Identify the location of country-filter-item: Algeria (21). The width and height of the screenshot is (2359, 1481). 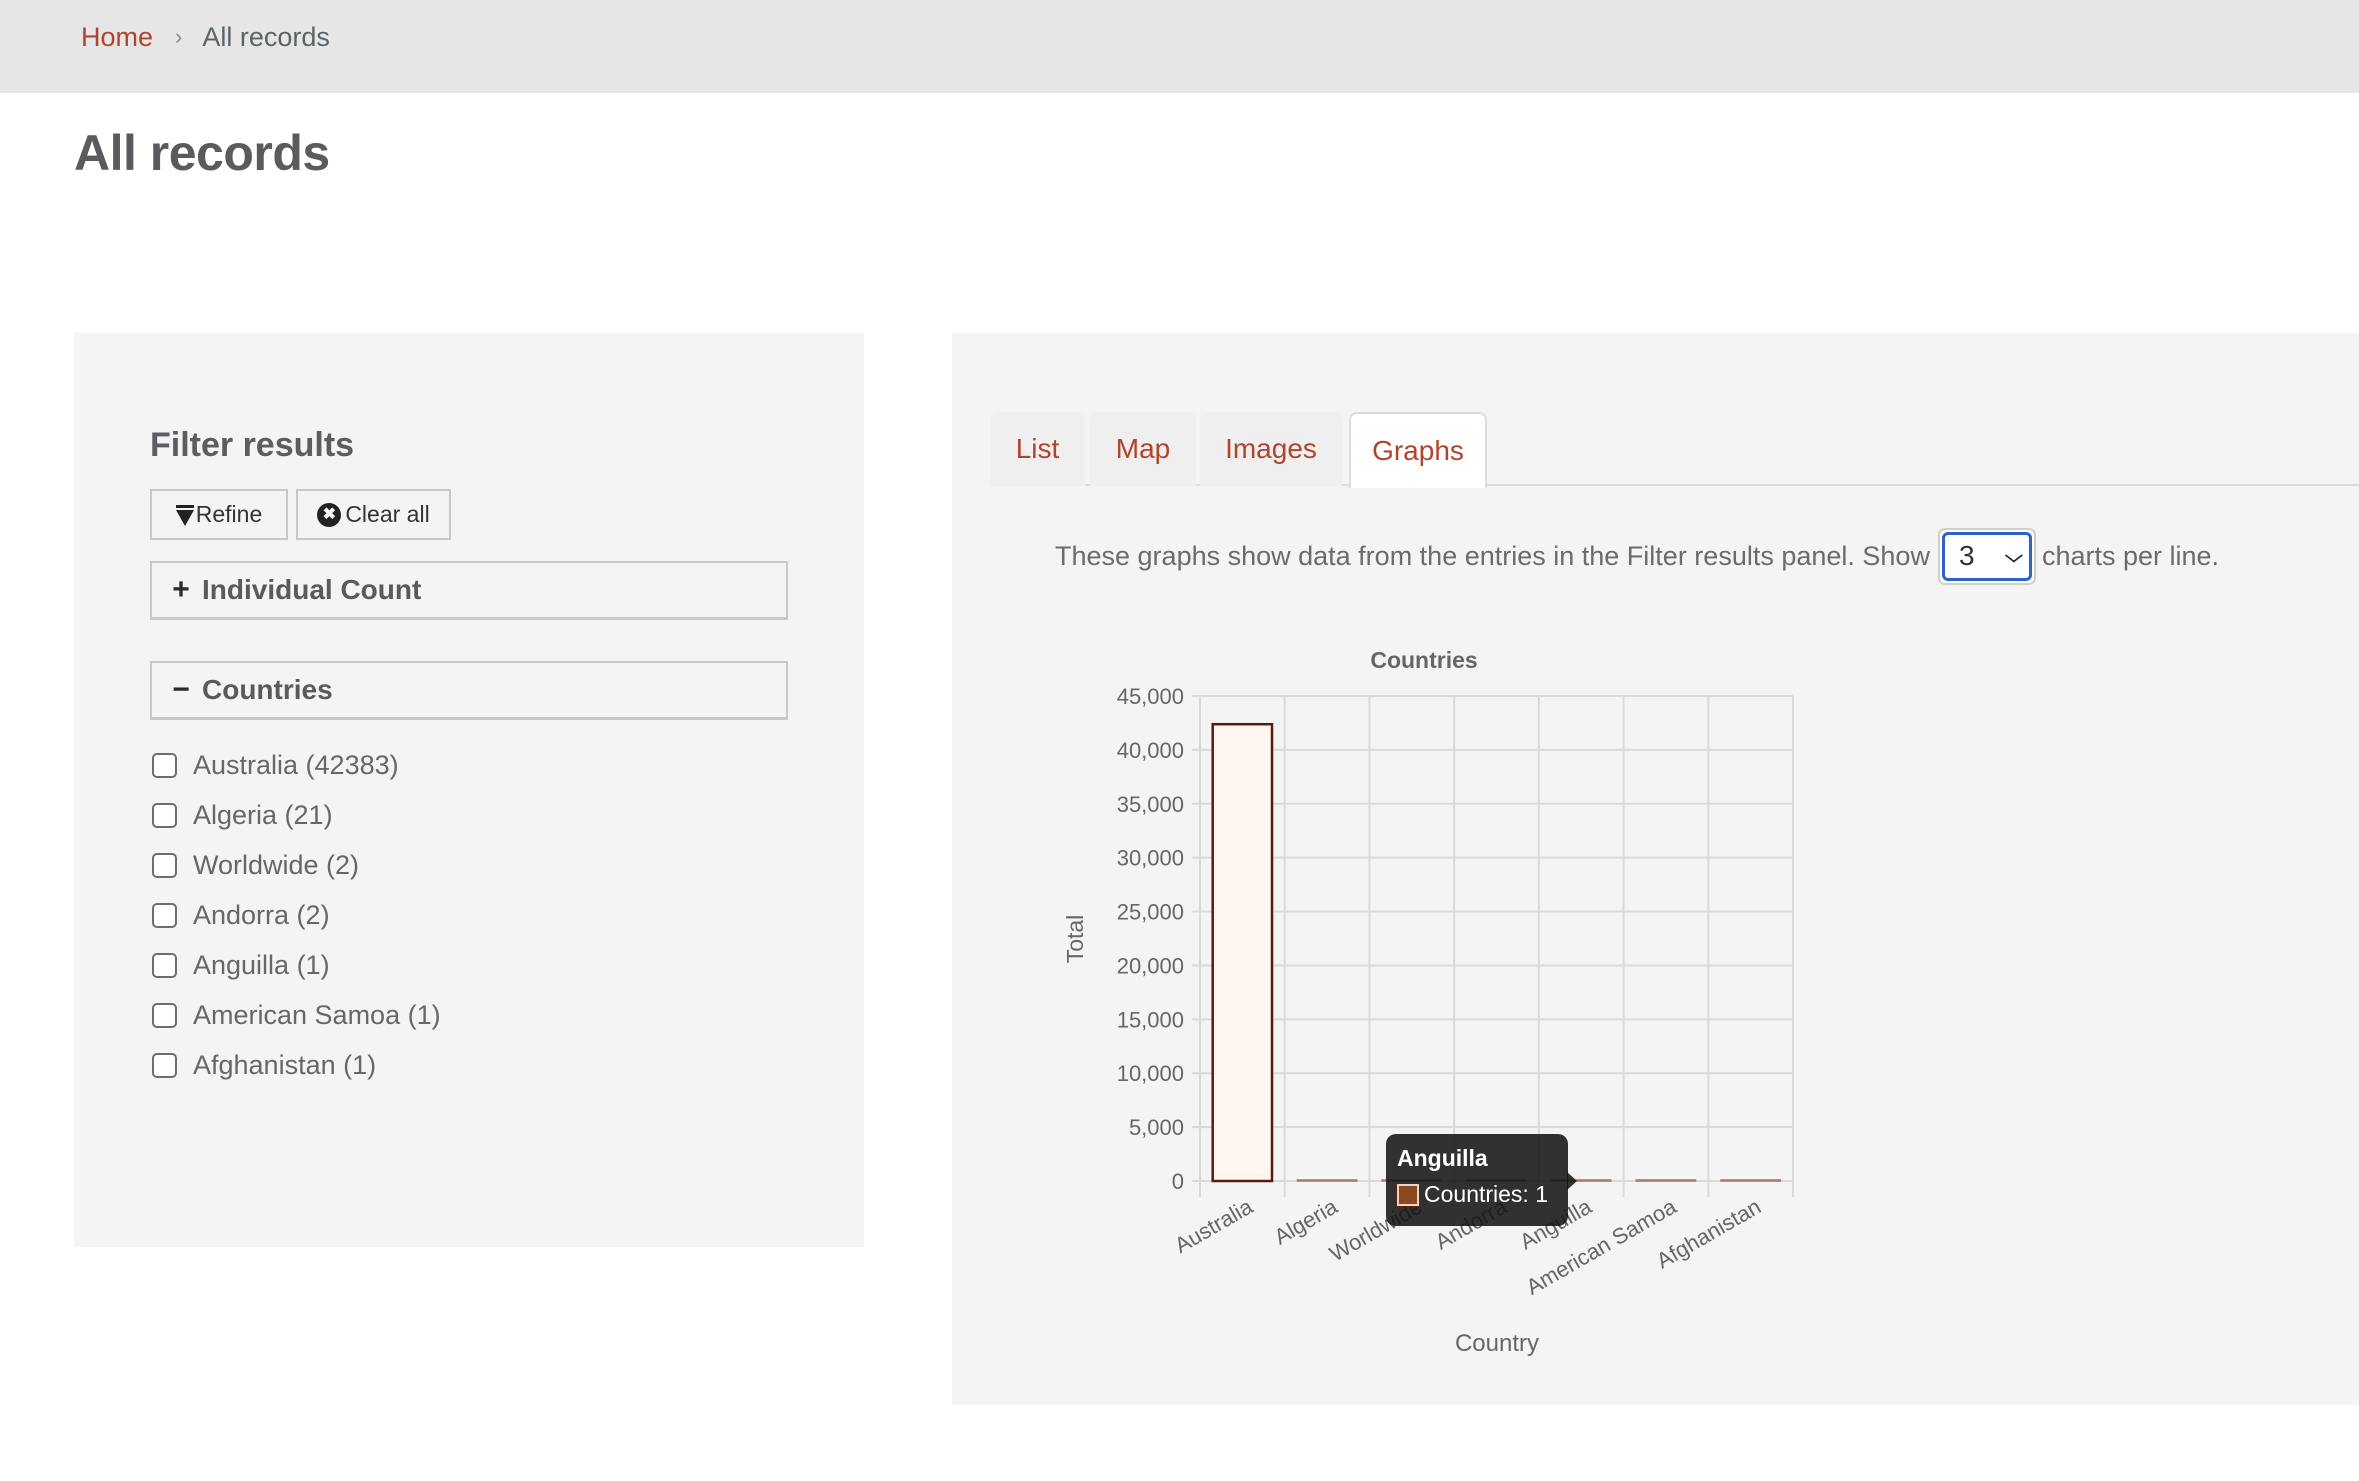
(295, 815).